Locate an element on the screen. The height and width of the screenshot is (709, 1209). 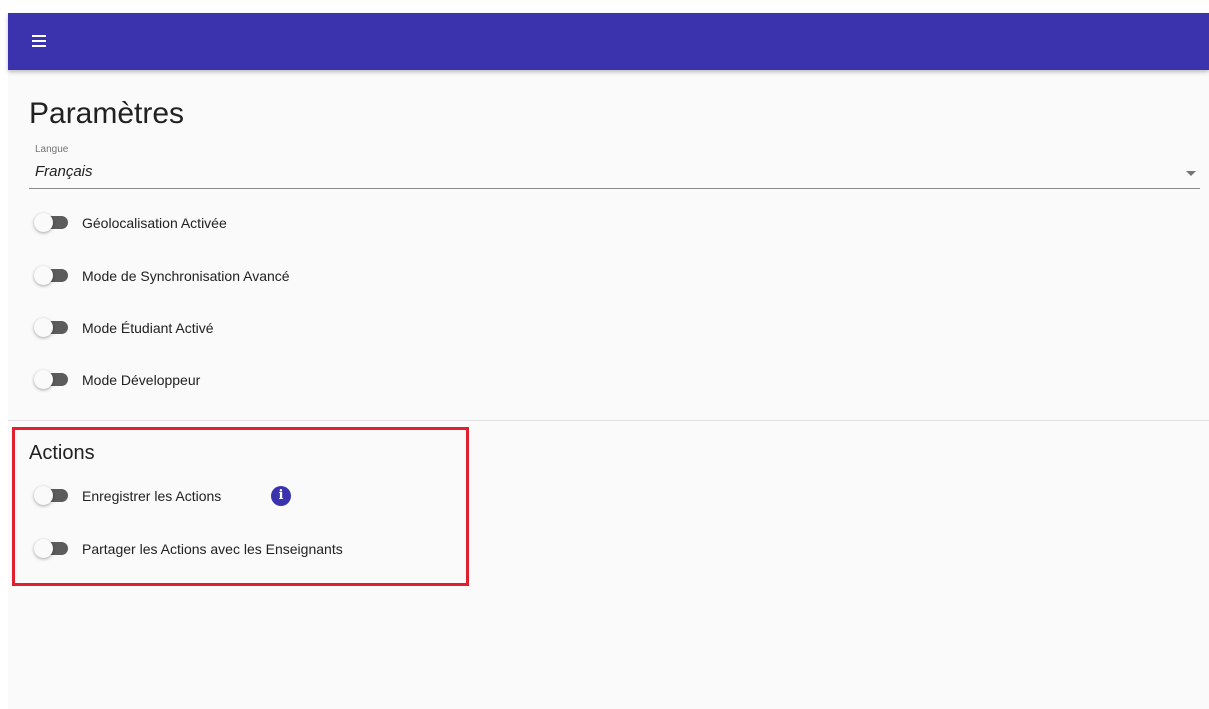
developer-mode-switch is located at coordinates (52, 379).